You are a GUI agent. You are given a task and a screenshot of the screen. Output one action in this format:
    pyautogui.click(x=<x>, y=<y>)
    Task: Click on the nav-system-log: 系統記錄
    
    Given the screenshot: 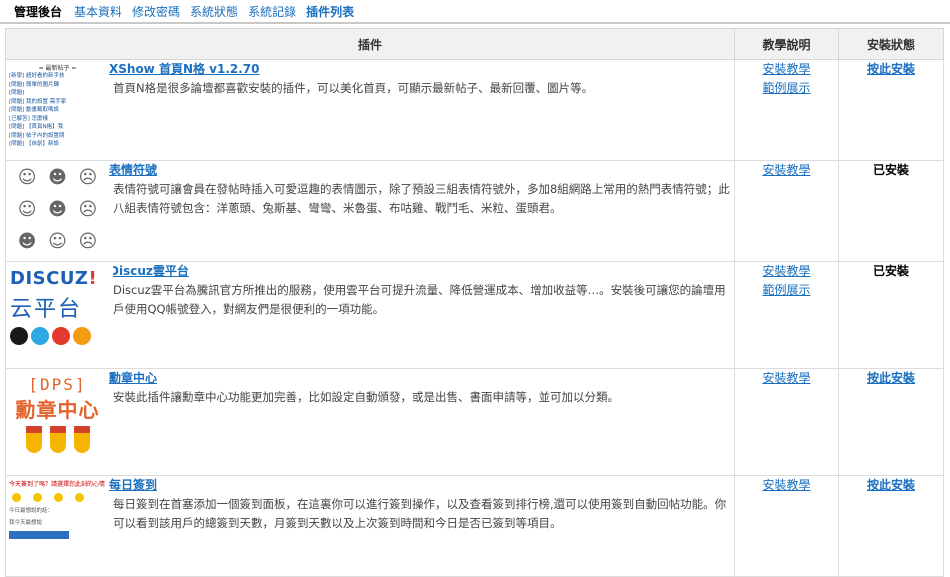 What is the action you would take?
    pyautogui.click(x=272, y=11)
    